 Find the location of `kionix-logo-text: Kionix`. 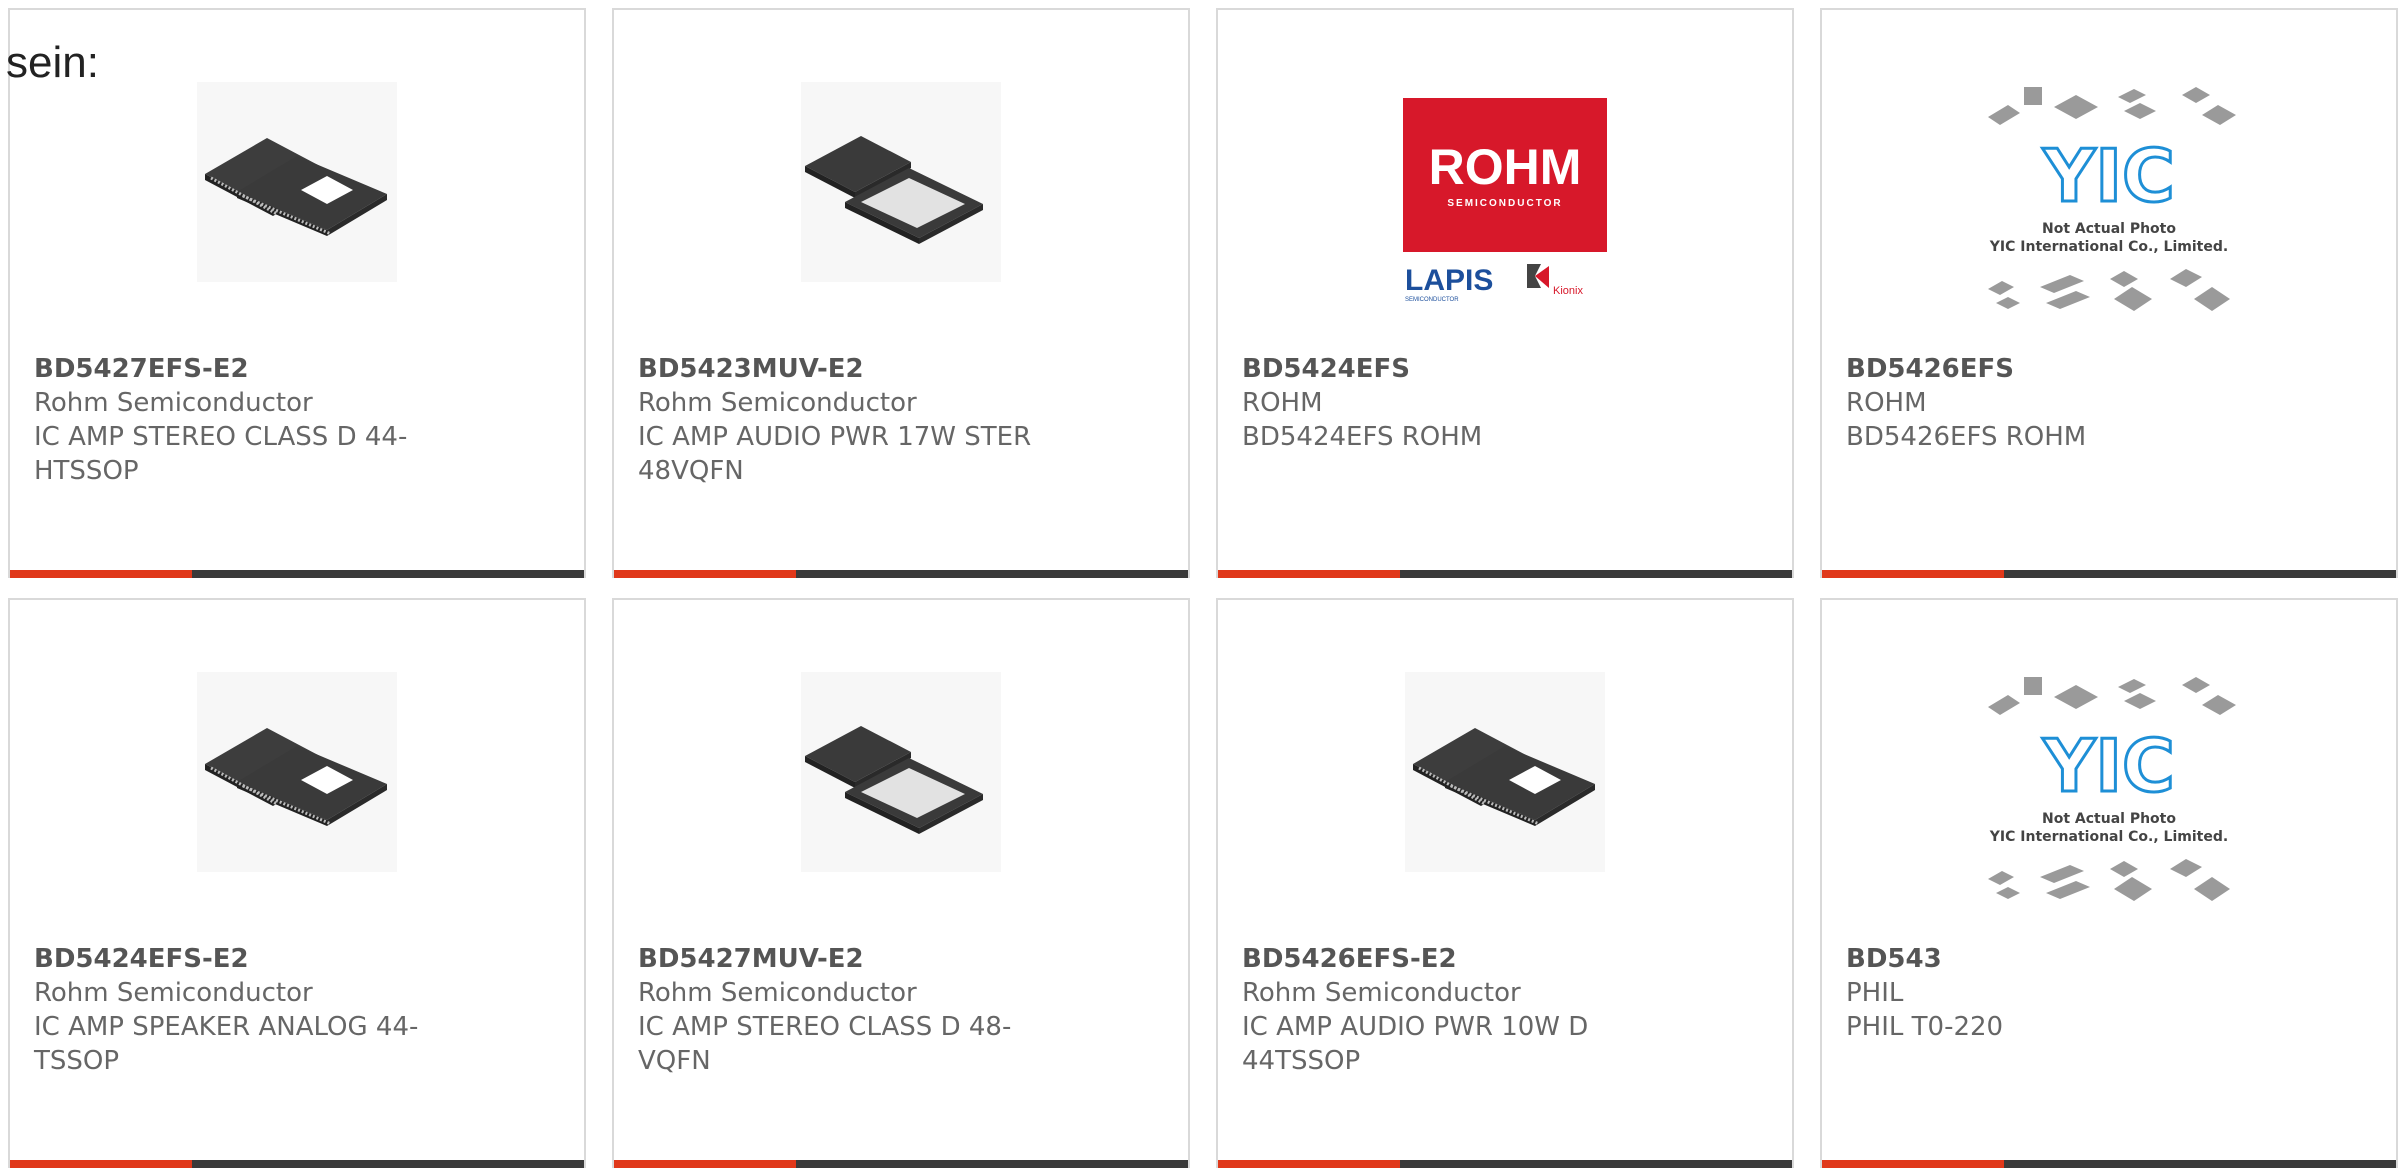

kionix-logo-text: Kionix is located at coordinates (1568, 291).